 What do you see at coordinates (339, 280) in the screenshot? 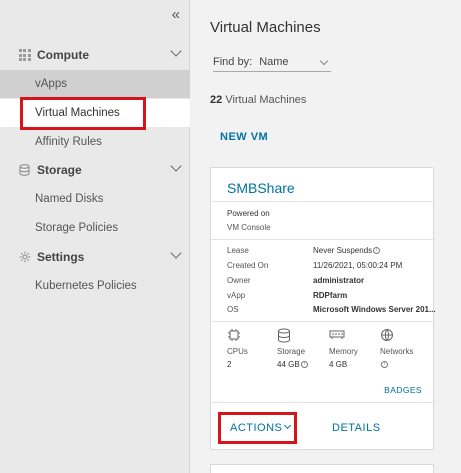
I see `field-value-owner: administrator` at bounding box center [339, 280].